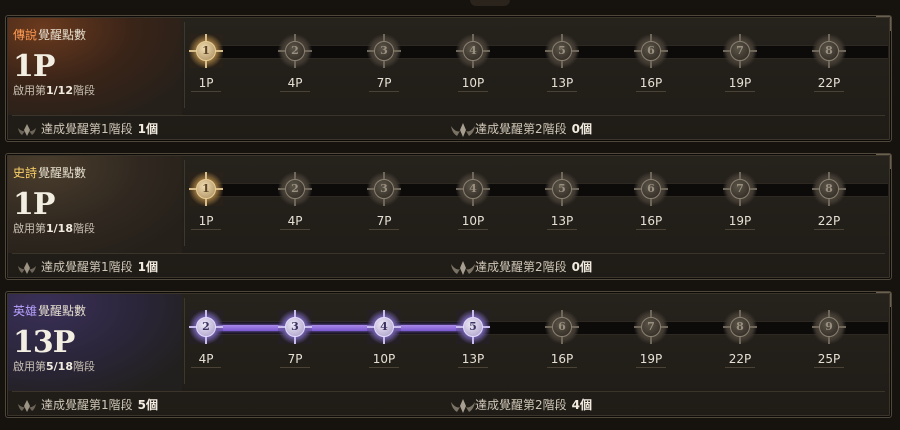  I want to click on achievement-stage2: 達成覺醒第2階段 4個, so click(521, 405).